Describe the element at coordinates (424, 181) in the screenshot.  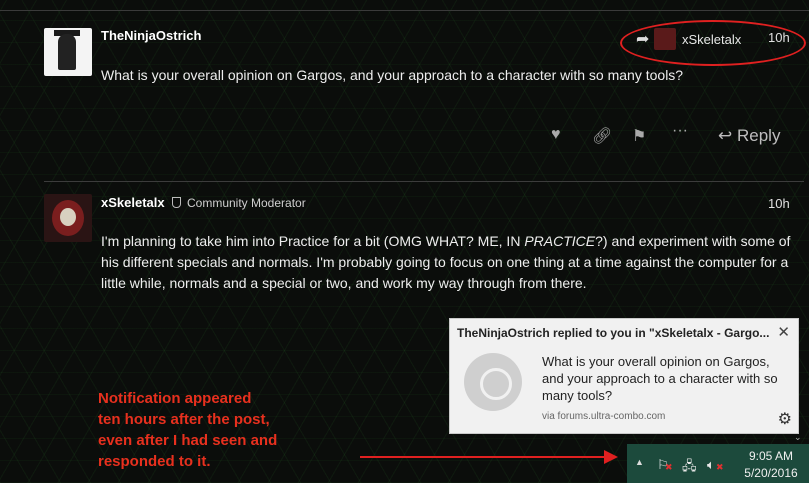
I see `post-divider` at that location.